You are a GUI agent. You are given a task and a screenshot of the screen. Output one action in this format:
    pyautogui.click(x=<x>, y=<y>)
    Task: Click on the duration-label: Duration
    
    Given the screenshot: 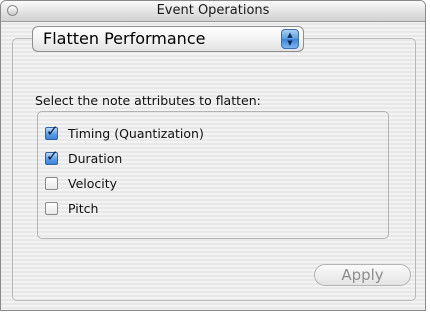 What is the action you would take?
    pyautogui.click(x=95, y=158)
    